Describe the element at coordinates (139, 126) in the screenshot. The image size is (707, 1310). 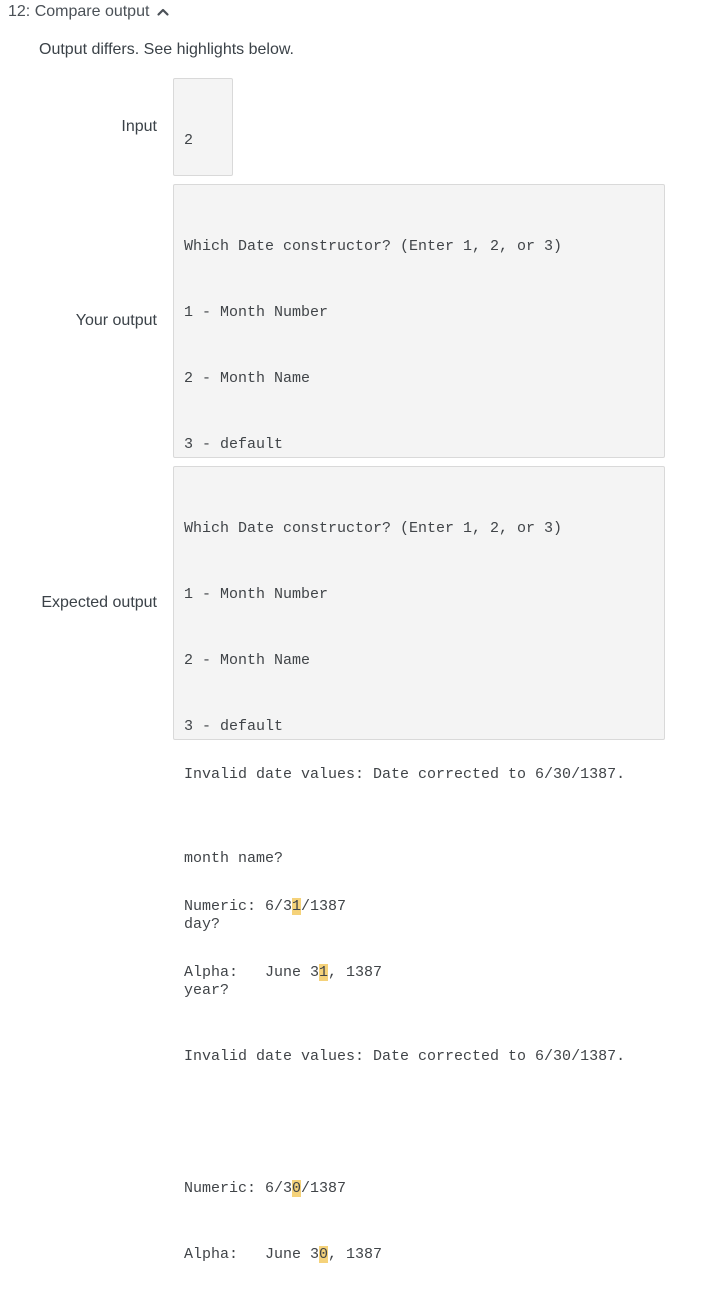
I see `input-label: Input` at that location.